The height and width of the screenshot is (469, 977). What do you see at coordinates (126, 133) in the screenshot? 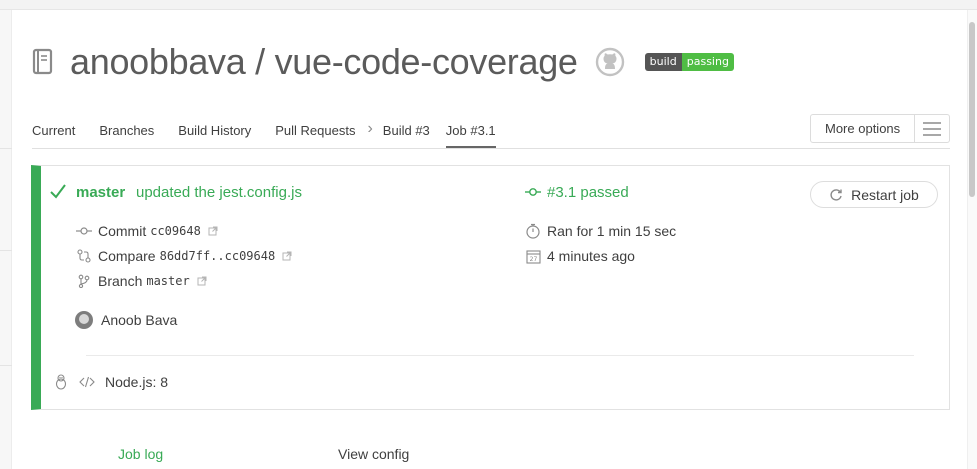
I see `tab-branches: Branches` at bounding box center [126, 133].